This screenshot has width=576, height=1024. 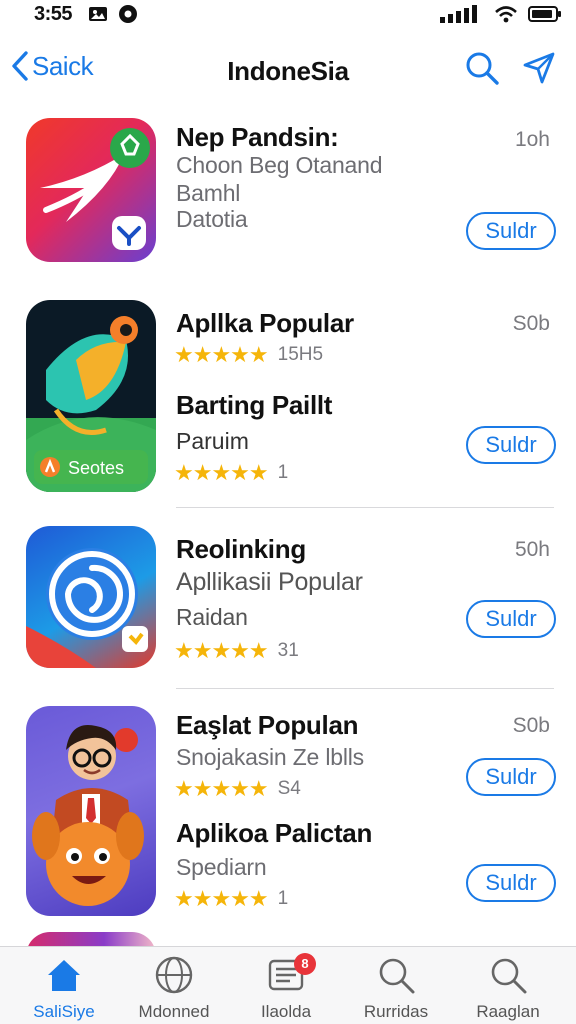 I want to click on app-subtitle: Choon Beg Otanand, so click(x=279, y=165).